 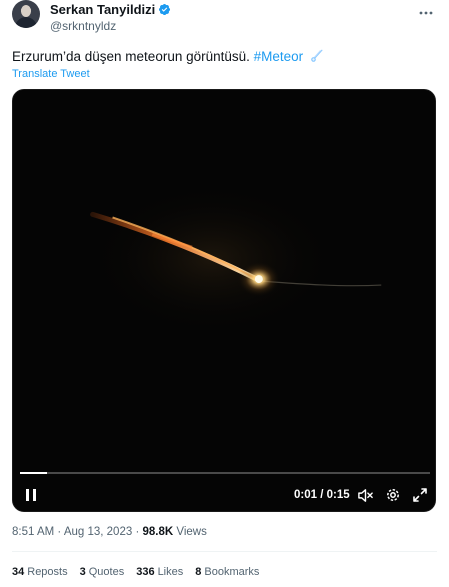 What do you see at coordinates (338, 495) in the screenshot?
I see `video-duration: 0:15` at bounding box center [338, 495].